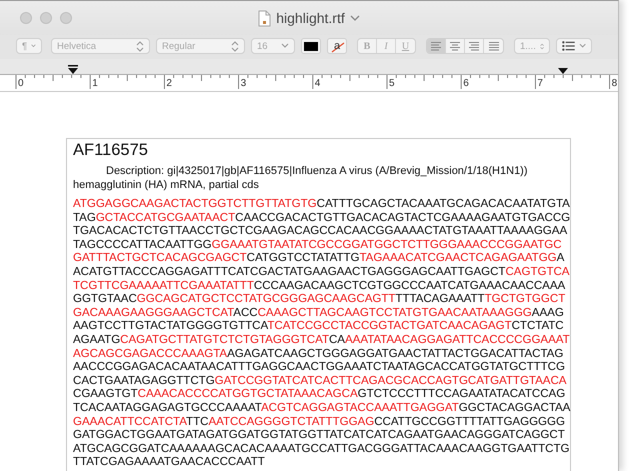  What do you see at coordinates (169, 462) in the screenshot?
I see `sequence-line: TTATCGAGAAAATGAACACCCAATT` at bounding box center [169, 462].